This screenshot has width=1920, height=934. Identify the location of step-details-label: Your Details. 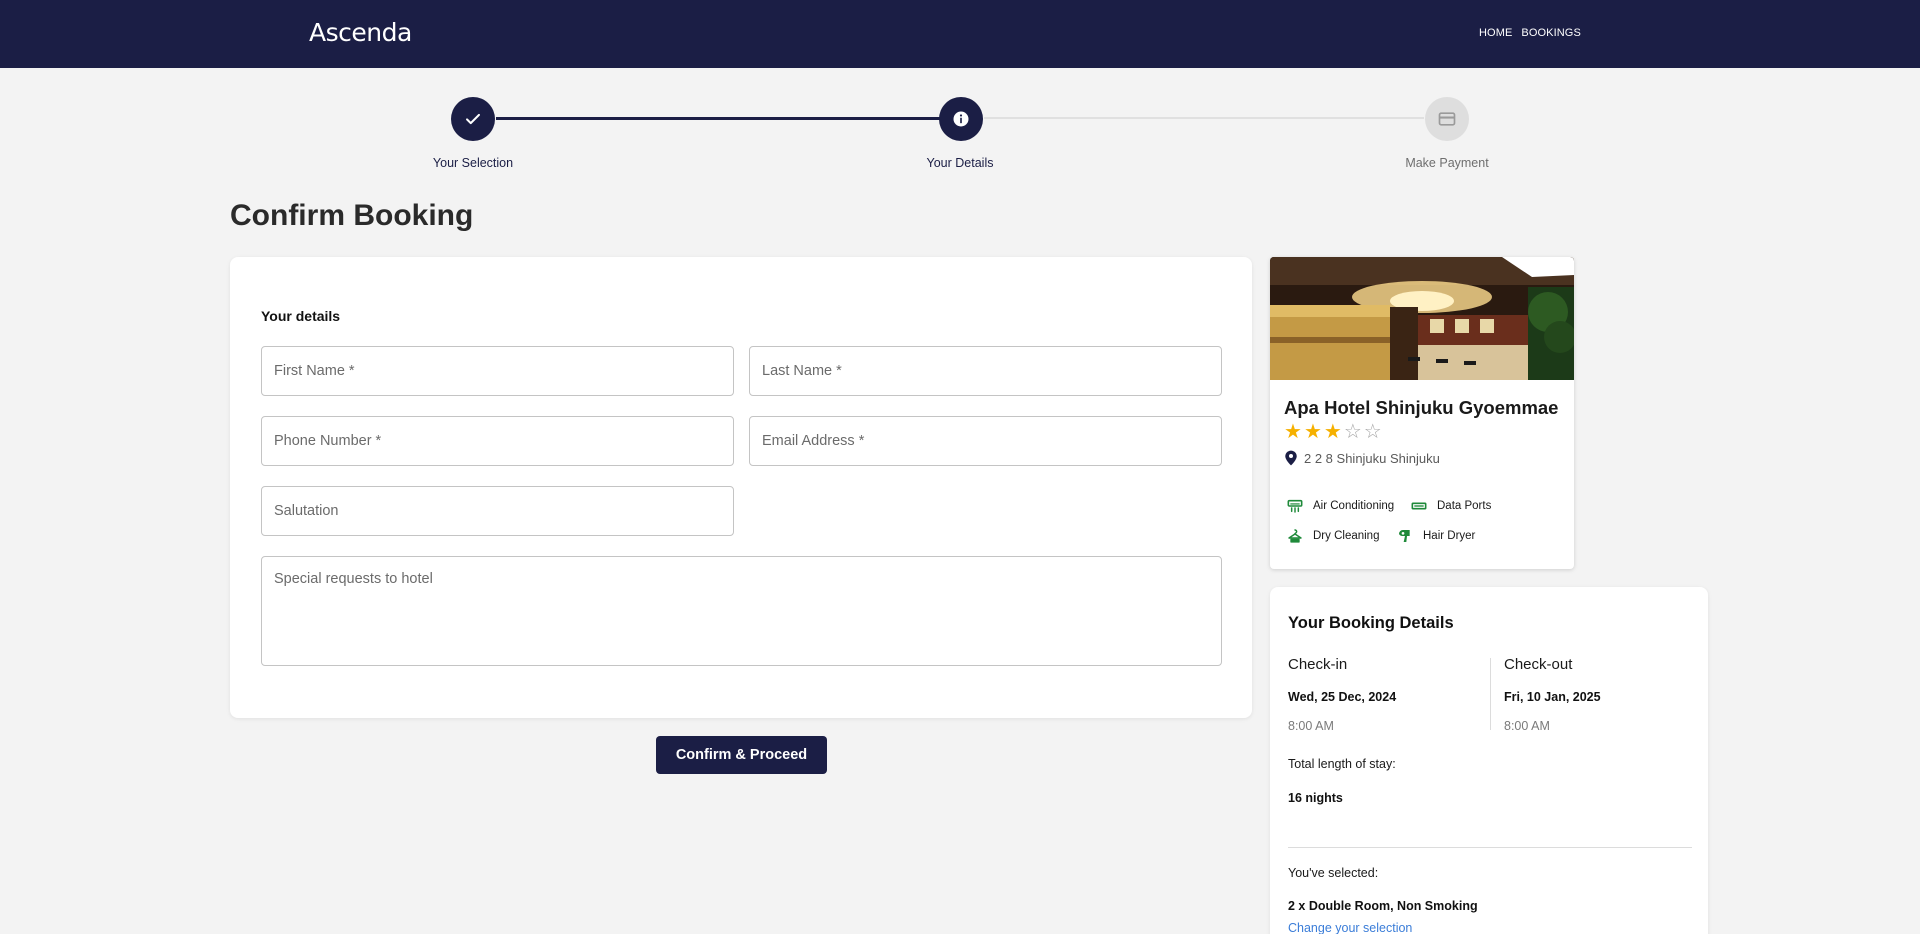
(960, 163).